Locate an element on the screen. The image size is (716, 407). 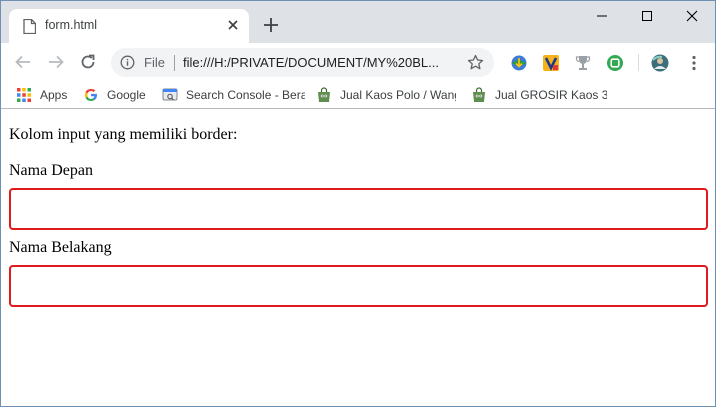
last-name-input is located at coordinates (358, 286).